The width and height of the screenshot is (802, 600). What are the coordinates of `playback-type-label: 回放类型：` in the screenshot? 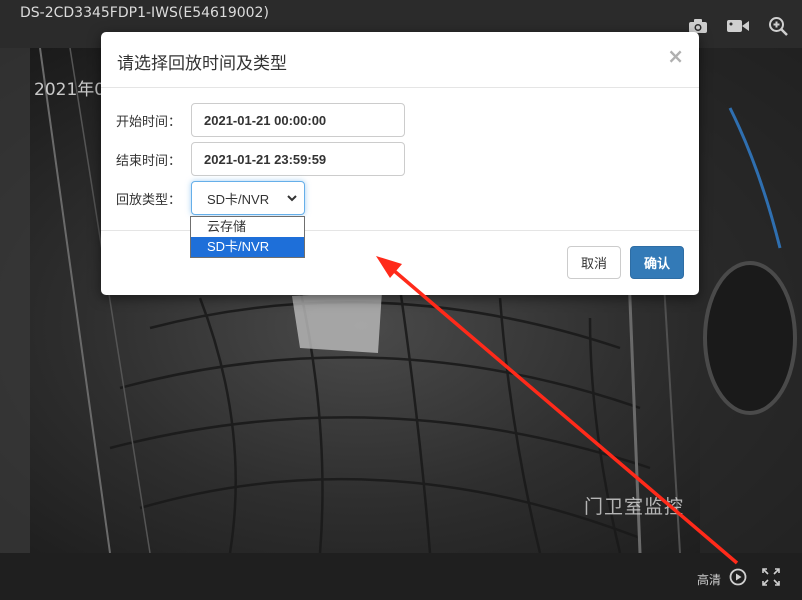 It's located at (149, 200).